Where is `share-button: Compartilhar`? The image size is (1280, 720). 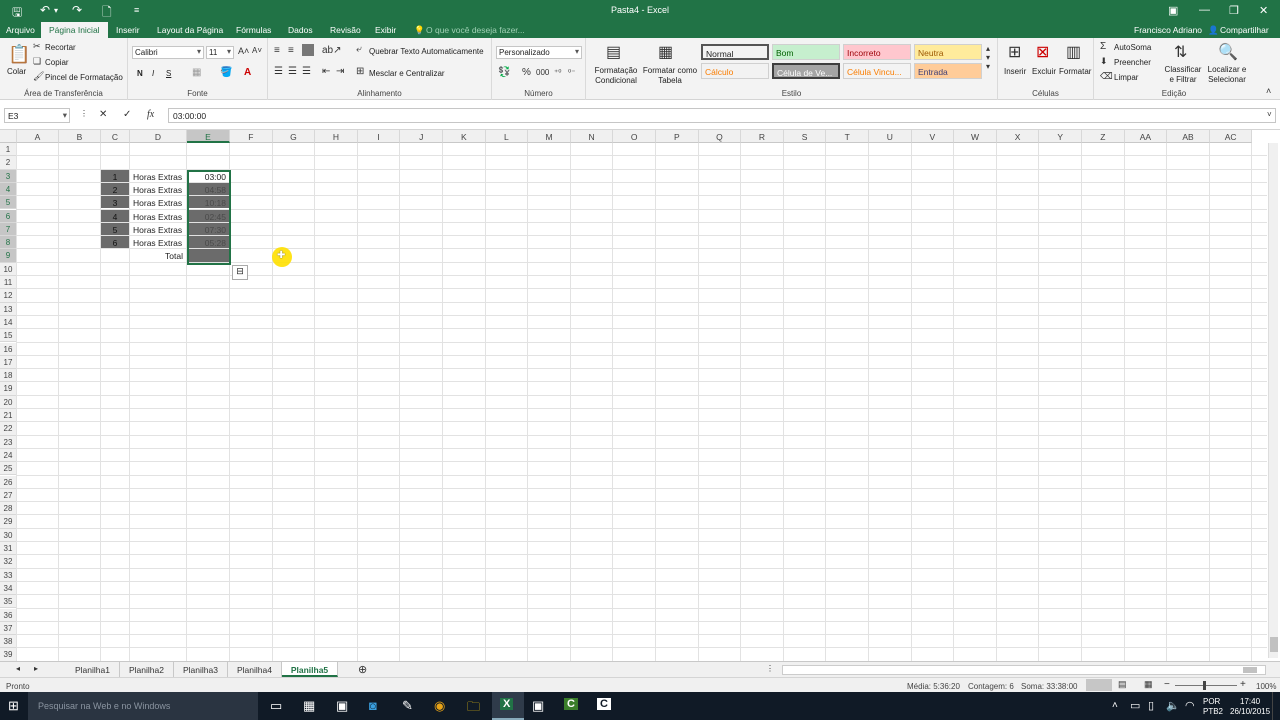 share-button: Compartilhar is located at coordinates (1244, 30).